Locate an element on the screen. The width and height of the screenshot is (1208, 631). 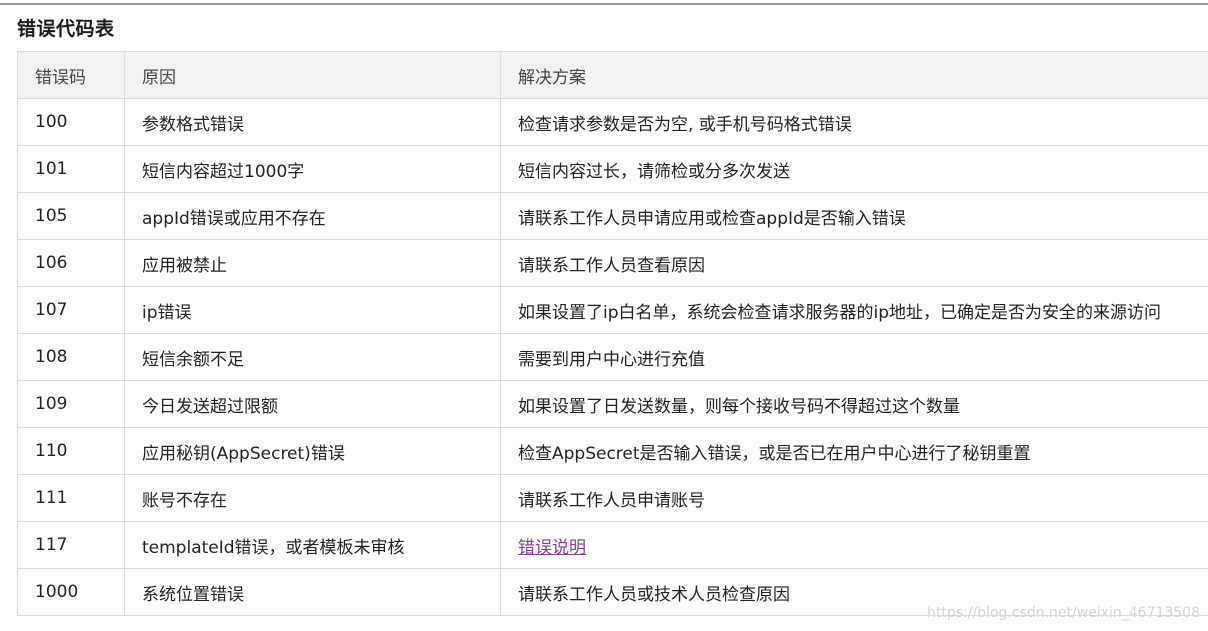
reason-cell: 今日发送超过限额 is located at coordinates (312, 404).